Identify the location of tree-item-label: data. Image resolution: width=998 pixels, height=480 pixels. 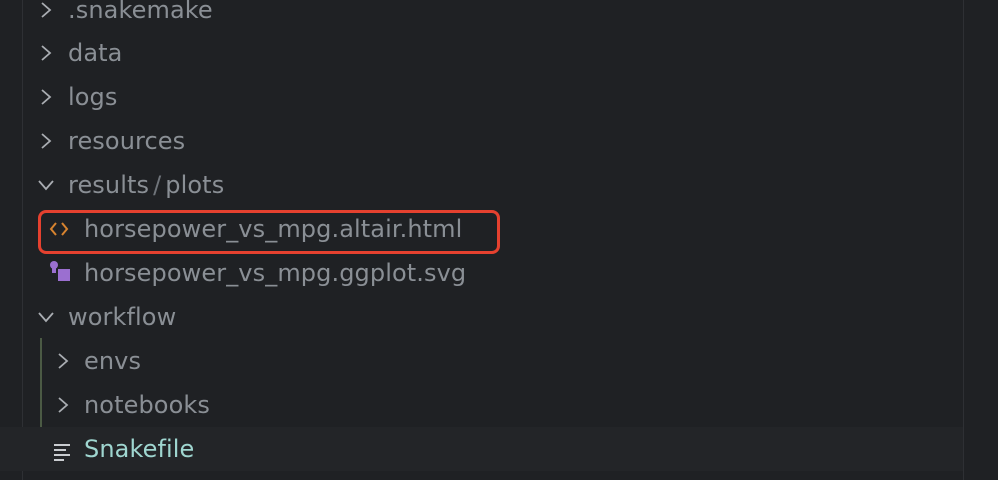
(95, 53).